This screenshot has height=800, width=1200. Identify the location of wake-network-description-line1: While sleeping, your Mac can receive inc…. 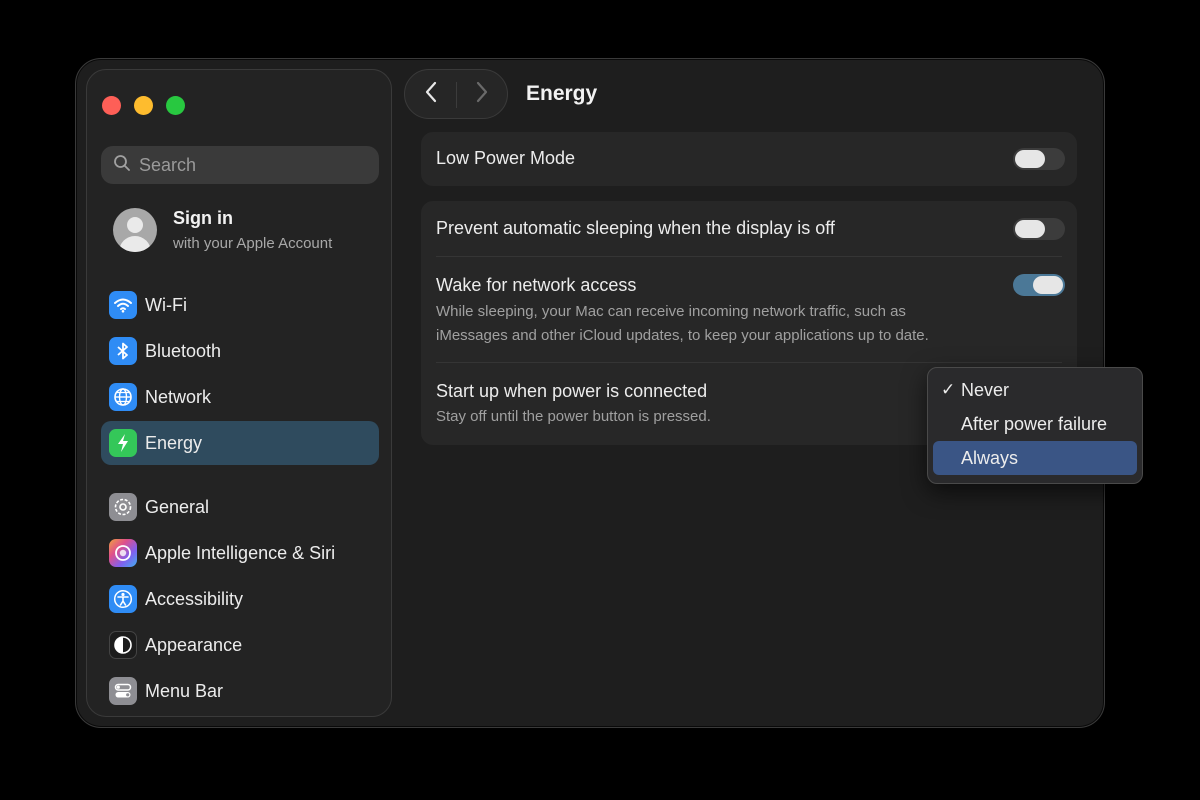
(671, 311).